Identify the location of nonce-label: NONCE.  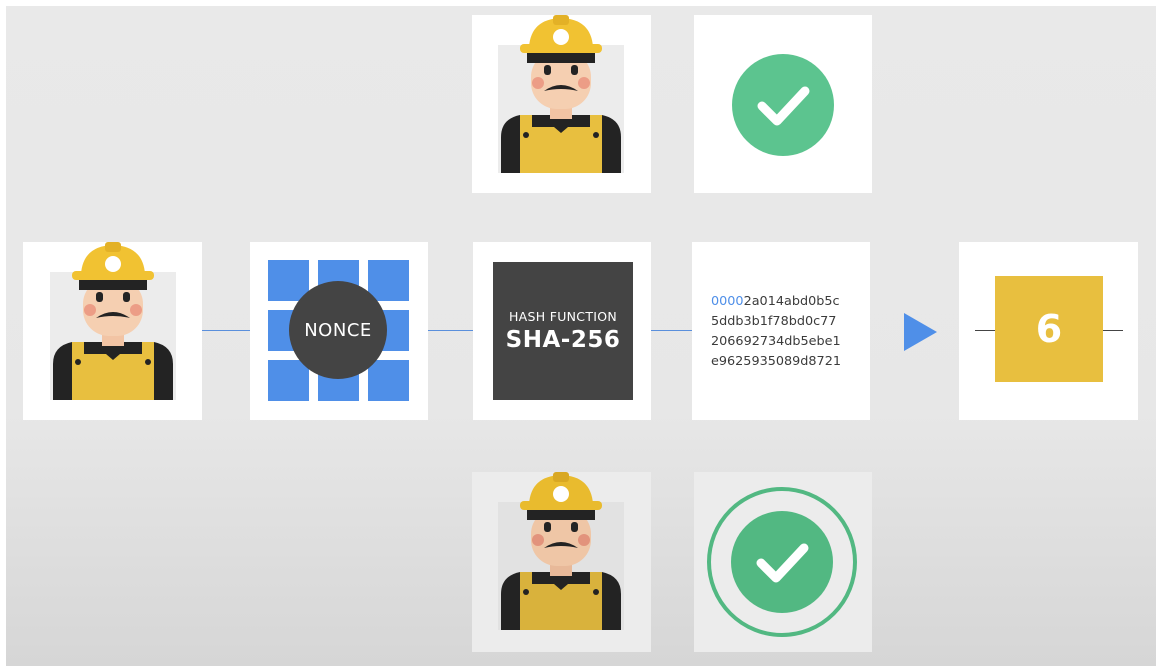
(338, 330).